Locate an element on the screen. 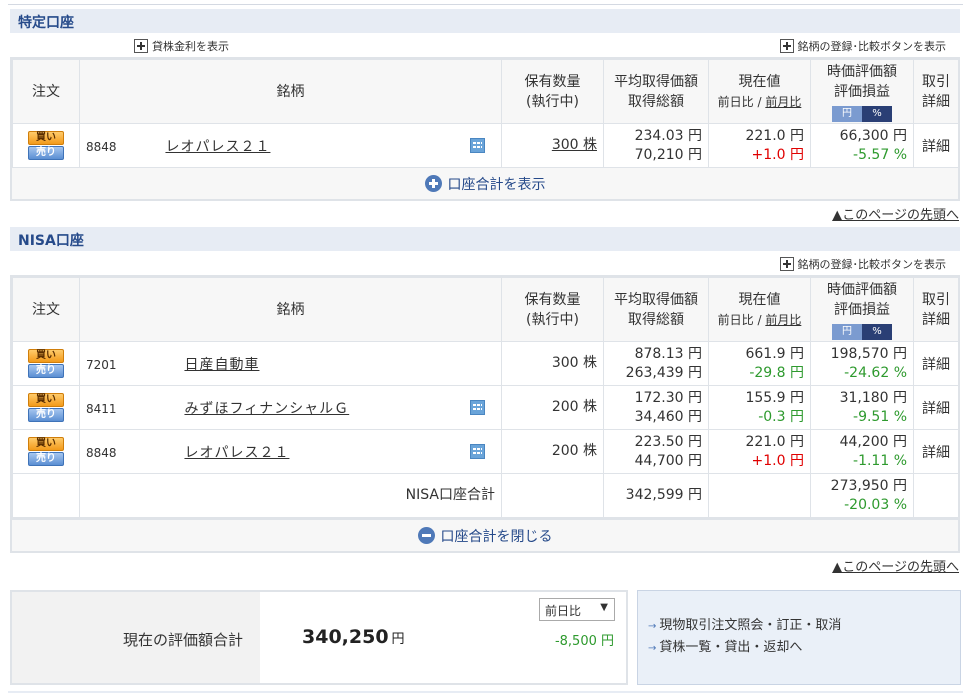  qty-cell: 200 株 is located at coordinates (552, 451).